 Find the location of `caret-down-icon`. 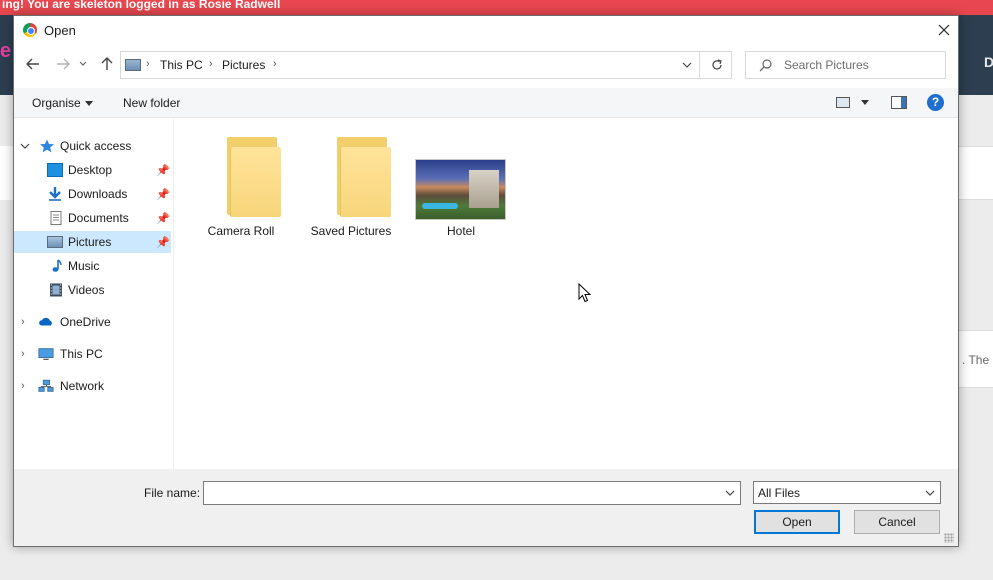

caret-down-icon is located at coordinates (88, 104).